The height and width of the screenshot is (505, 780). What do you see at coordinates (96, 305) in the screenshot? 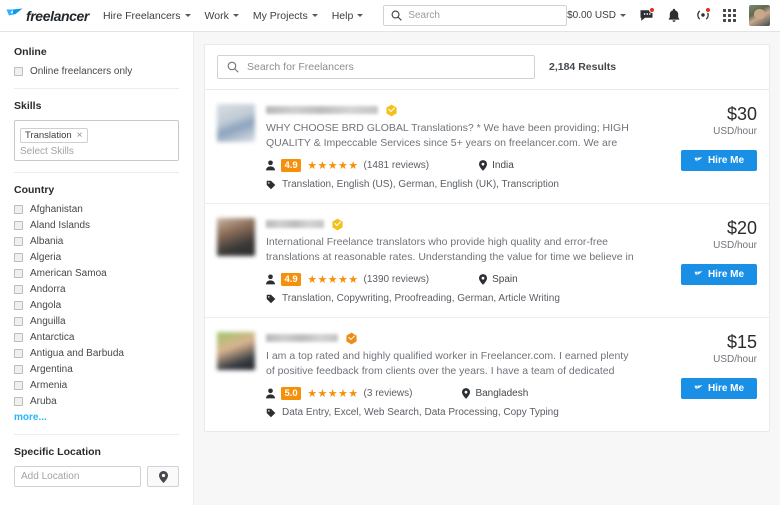
I see `country-item-angola: Angola` at bounding box center [96, 305].